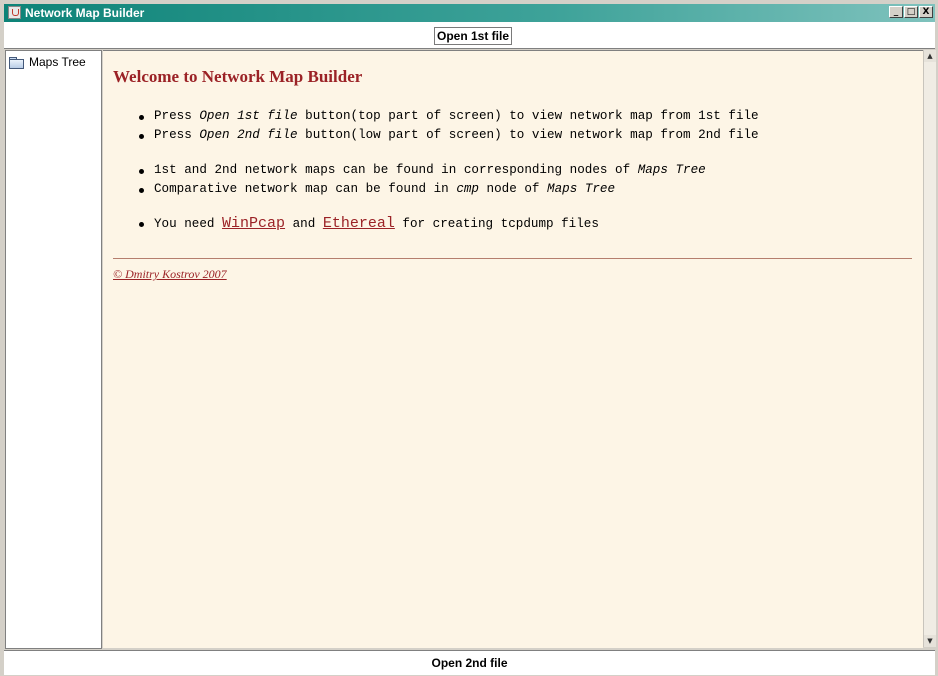 Image resolution: width=938 pixels, height=676 pixels. I want to click on top-toolbar: Open 1st file, so click(469, 35).